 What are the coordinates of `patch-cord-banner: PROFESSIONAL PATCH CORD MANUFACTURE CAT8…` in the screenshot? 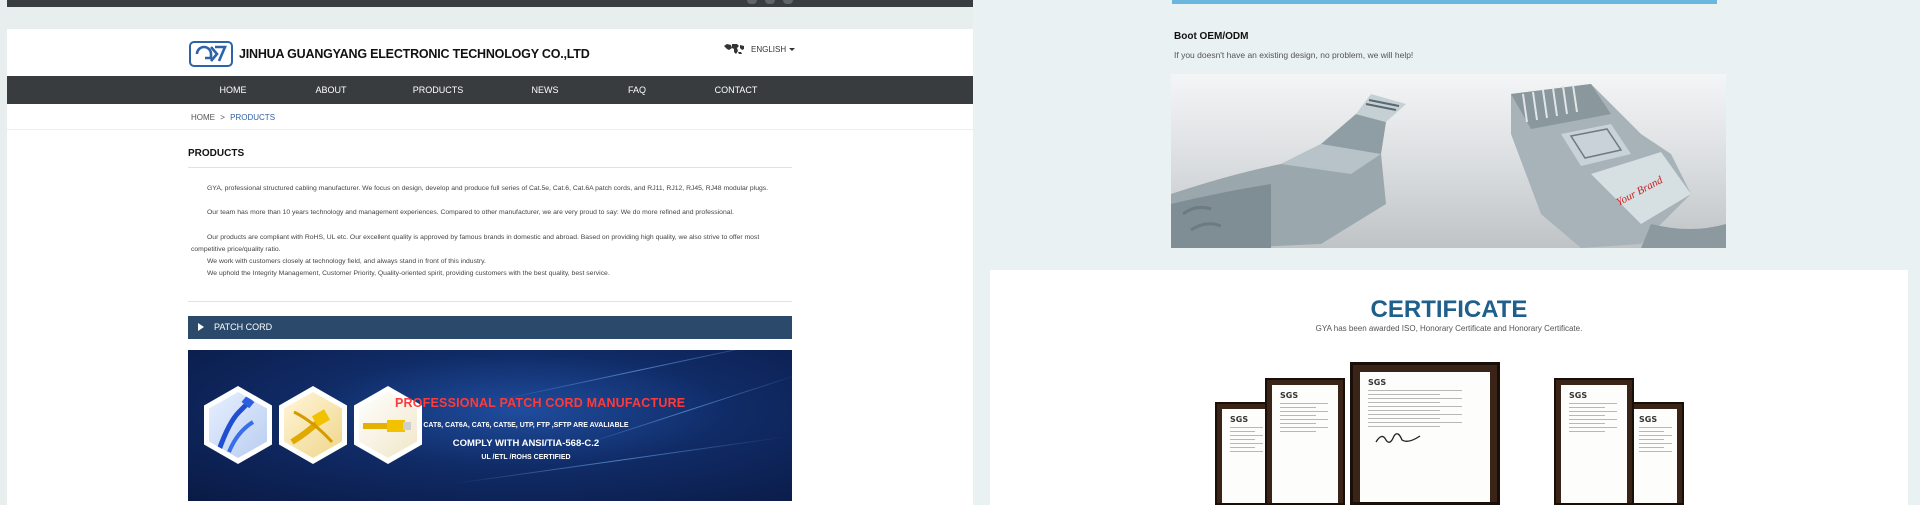 It's located at (490, 425).